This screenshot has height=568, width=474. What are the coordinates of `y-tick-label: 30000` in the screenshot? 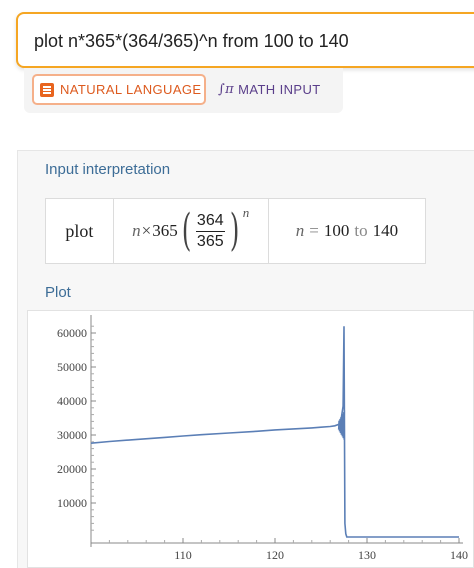 It's located at (72, 435).